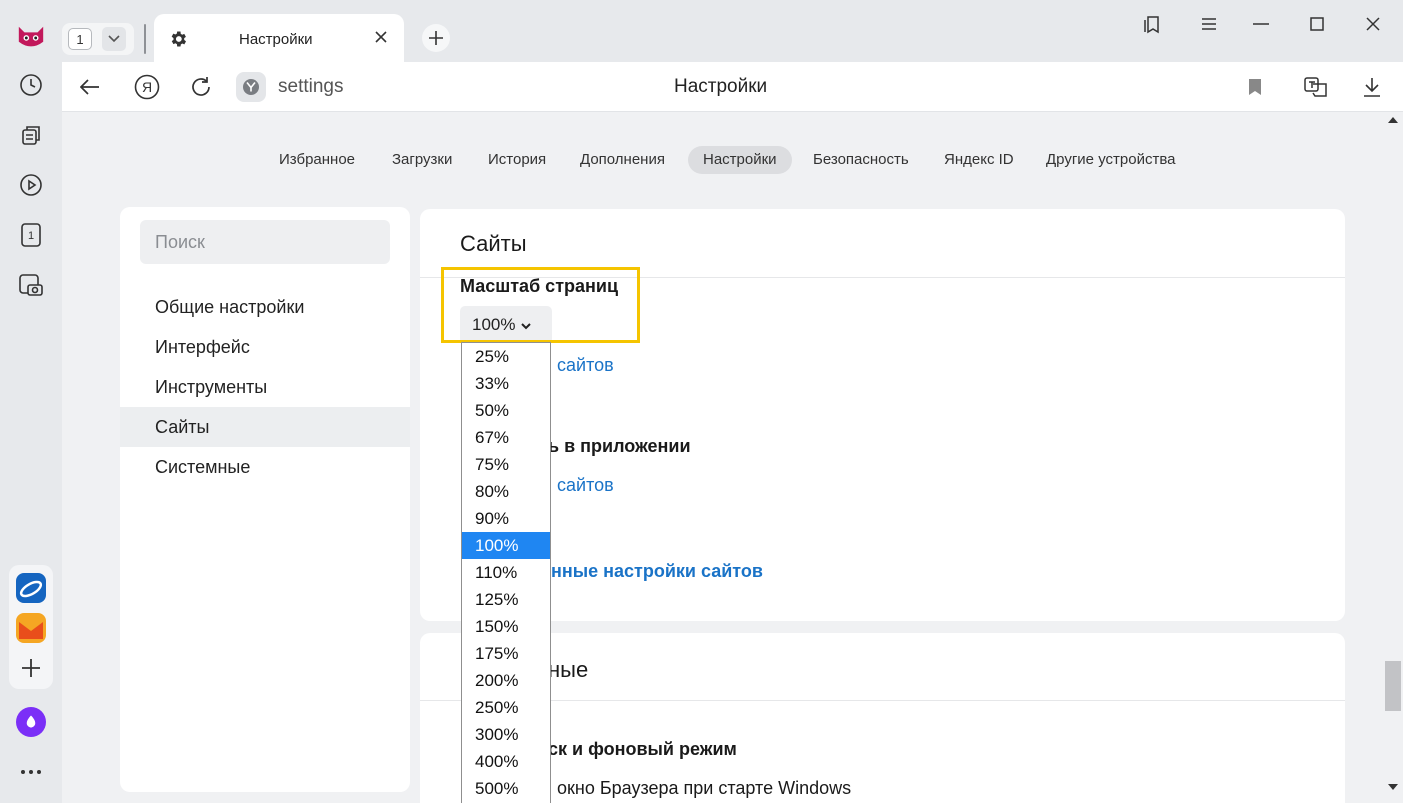 The image size is (1403, 803). What do you see at coordinates (31, 722) in the screenshot?
I see `alice-assistant-icon` at bounding box center [31, 722].